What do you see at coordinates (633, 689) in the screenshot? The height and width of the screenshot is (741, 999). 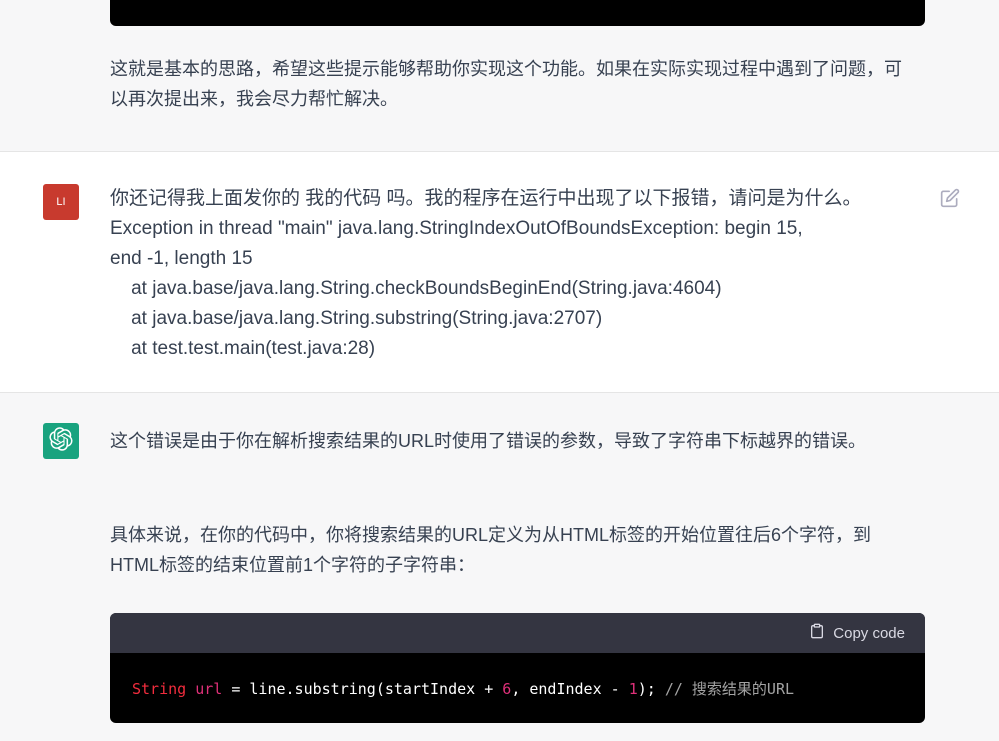 I see `code-token-number: 1` at bounding box center [633, 689].